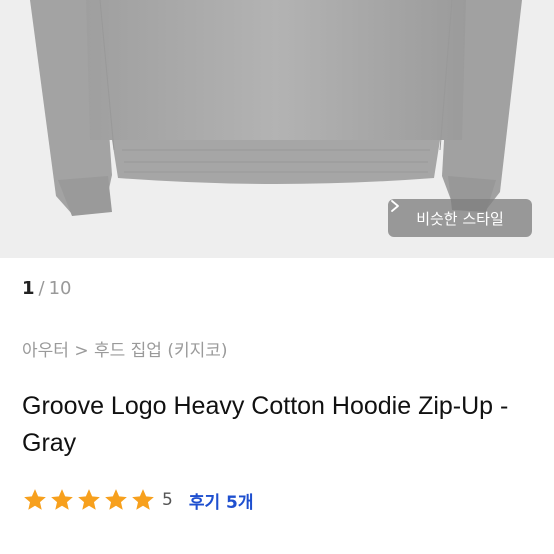  Describe the element at coordinates (221, 500) in the screenshot. I see `review-count-link: 후기 5개` at that location.